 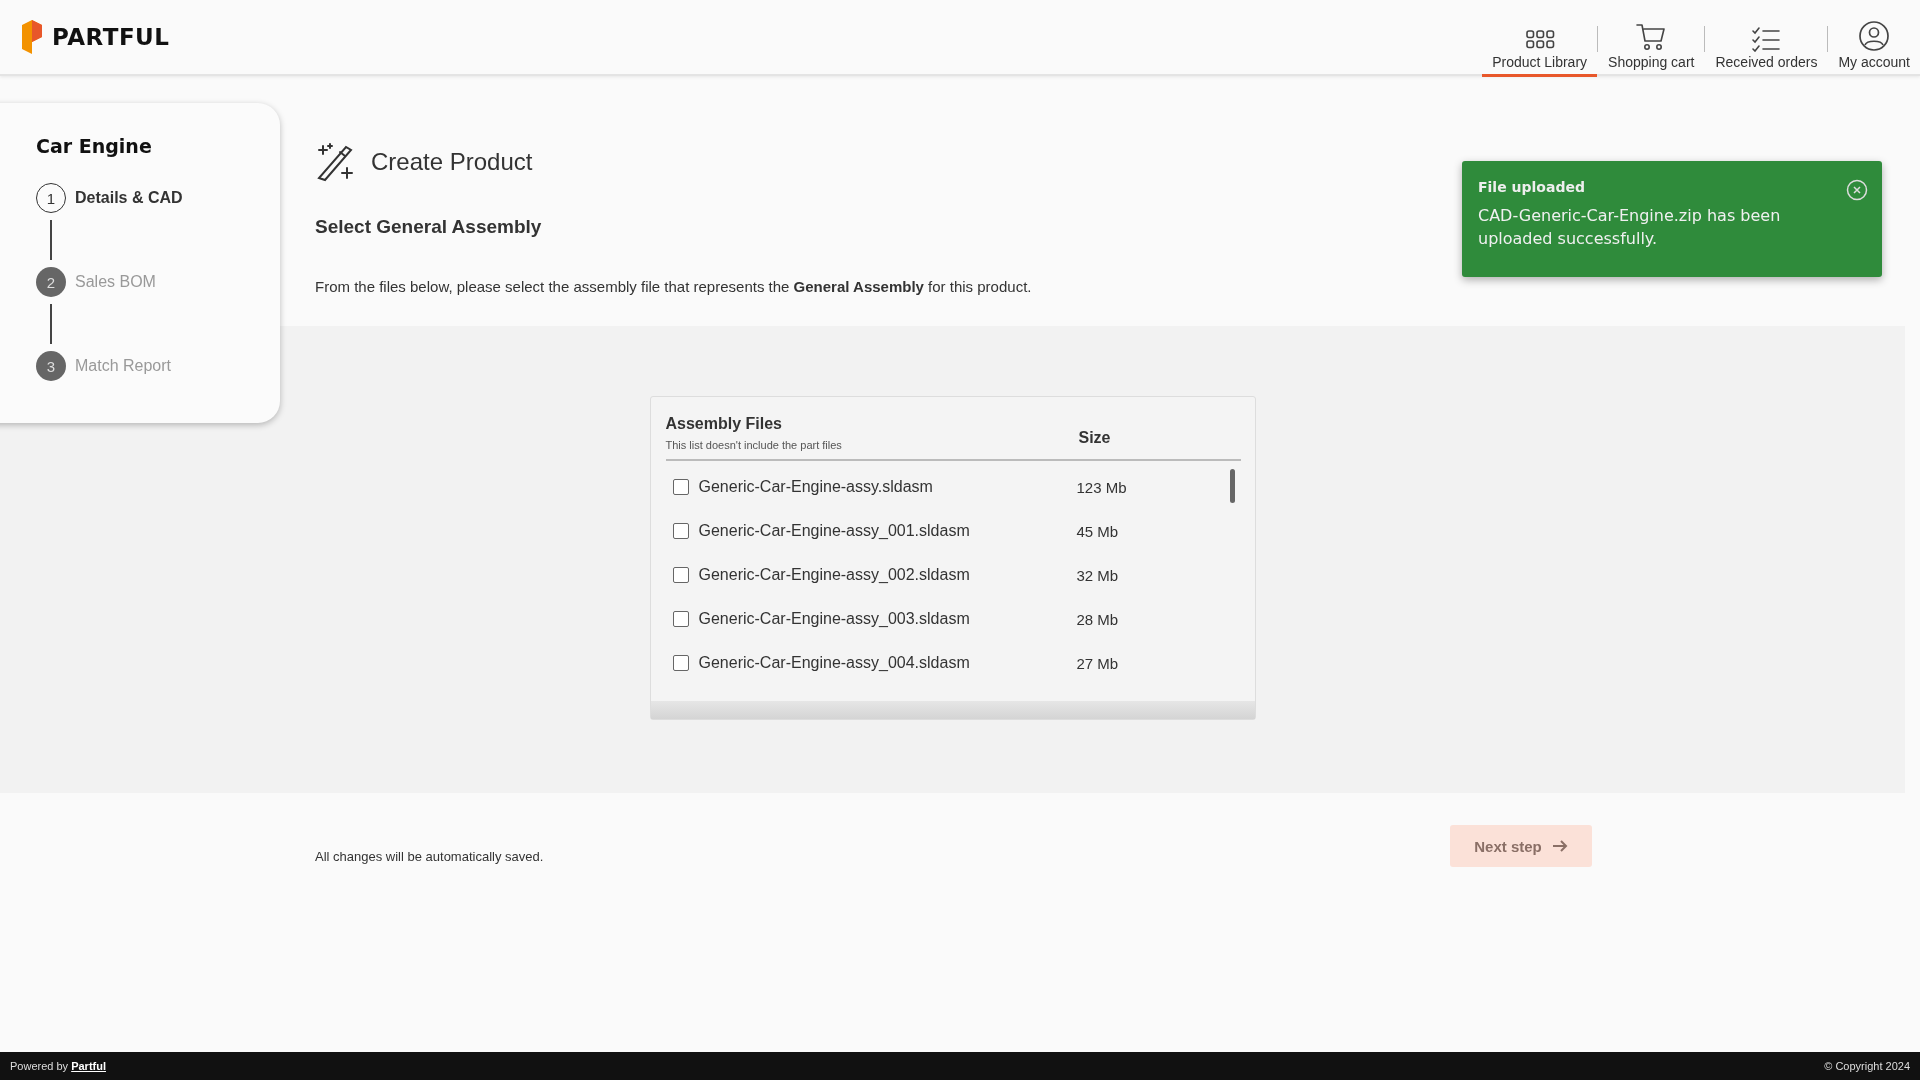 I want to click on nav-item: Received orders, so click(x=1766, y=38).